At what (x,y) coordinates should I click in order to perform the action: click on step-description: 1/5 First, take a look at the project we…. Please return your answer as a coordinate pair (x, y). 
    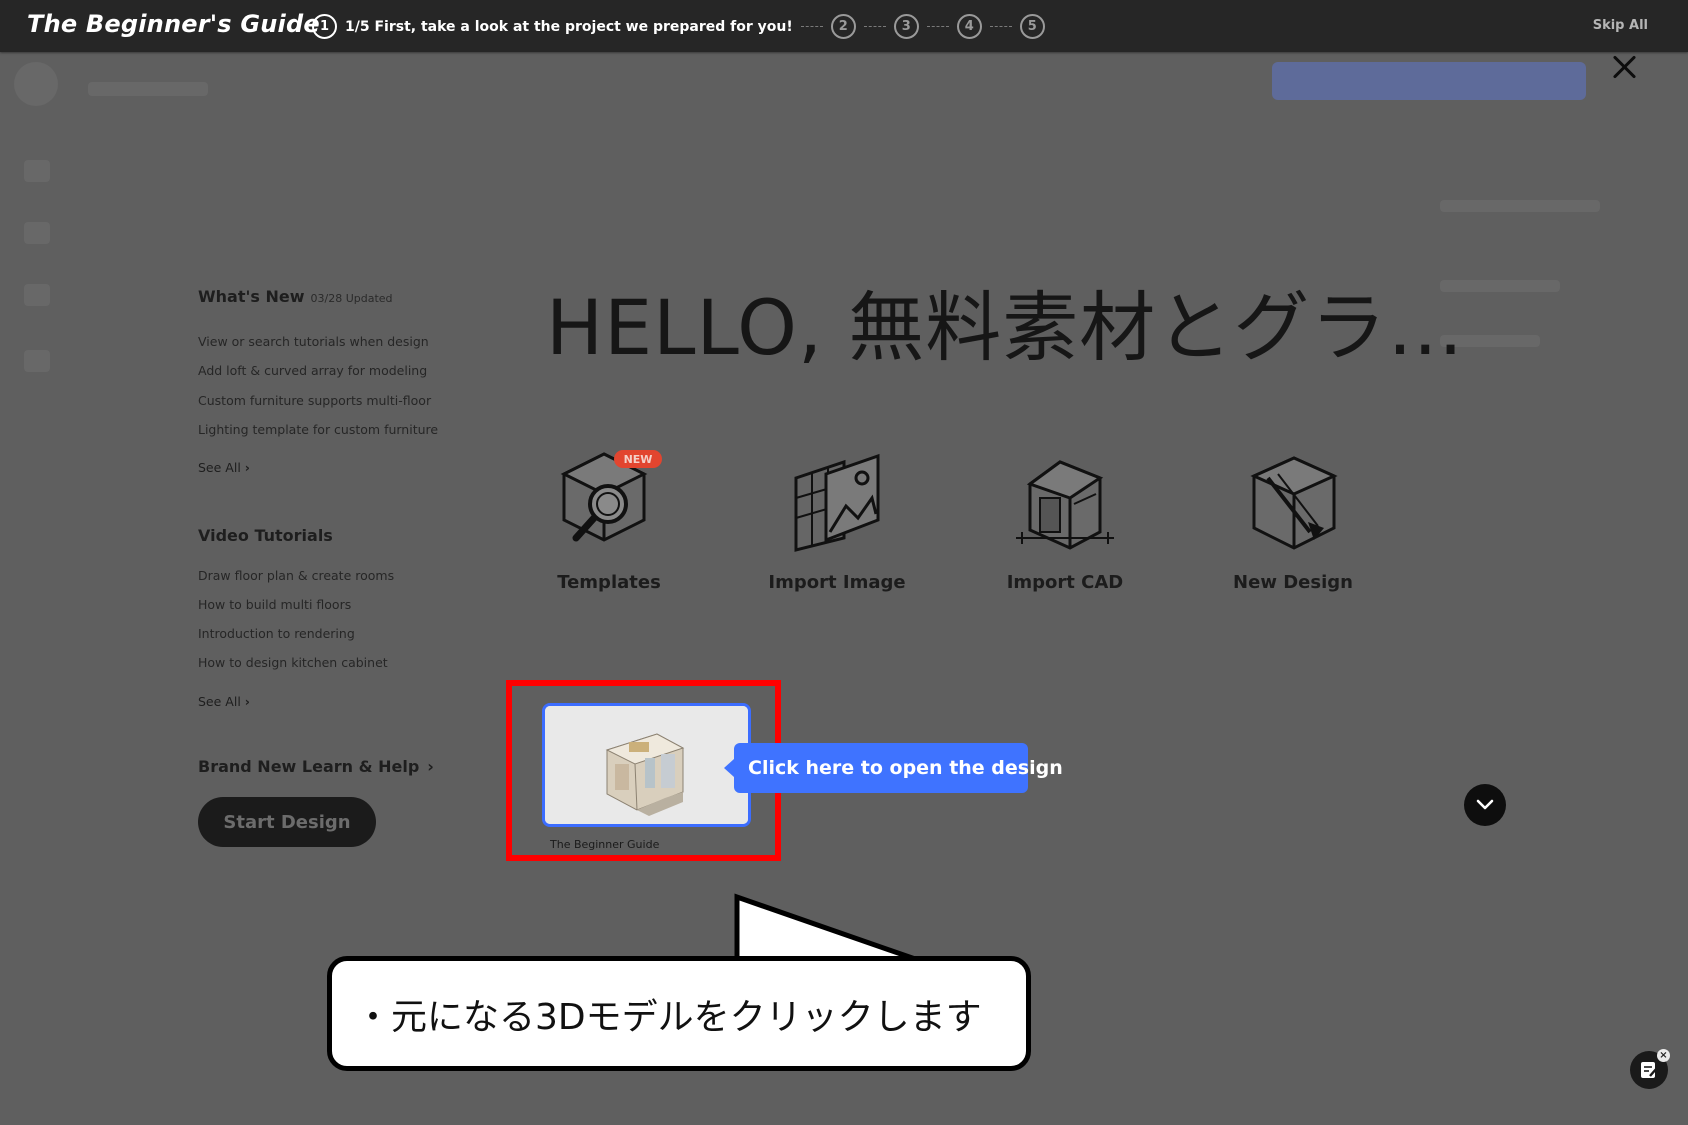
    Looking at the image, I should click on (569, 26).